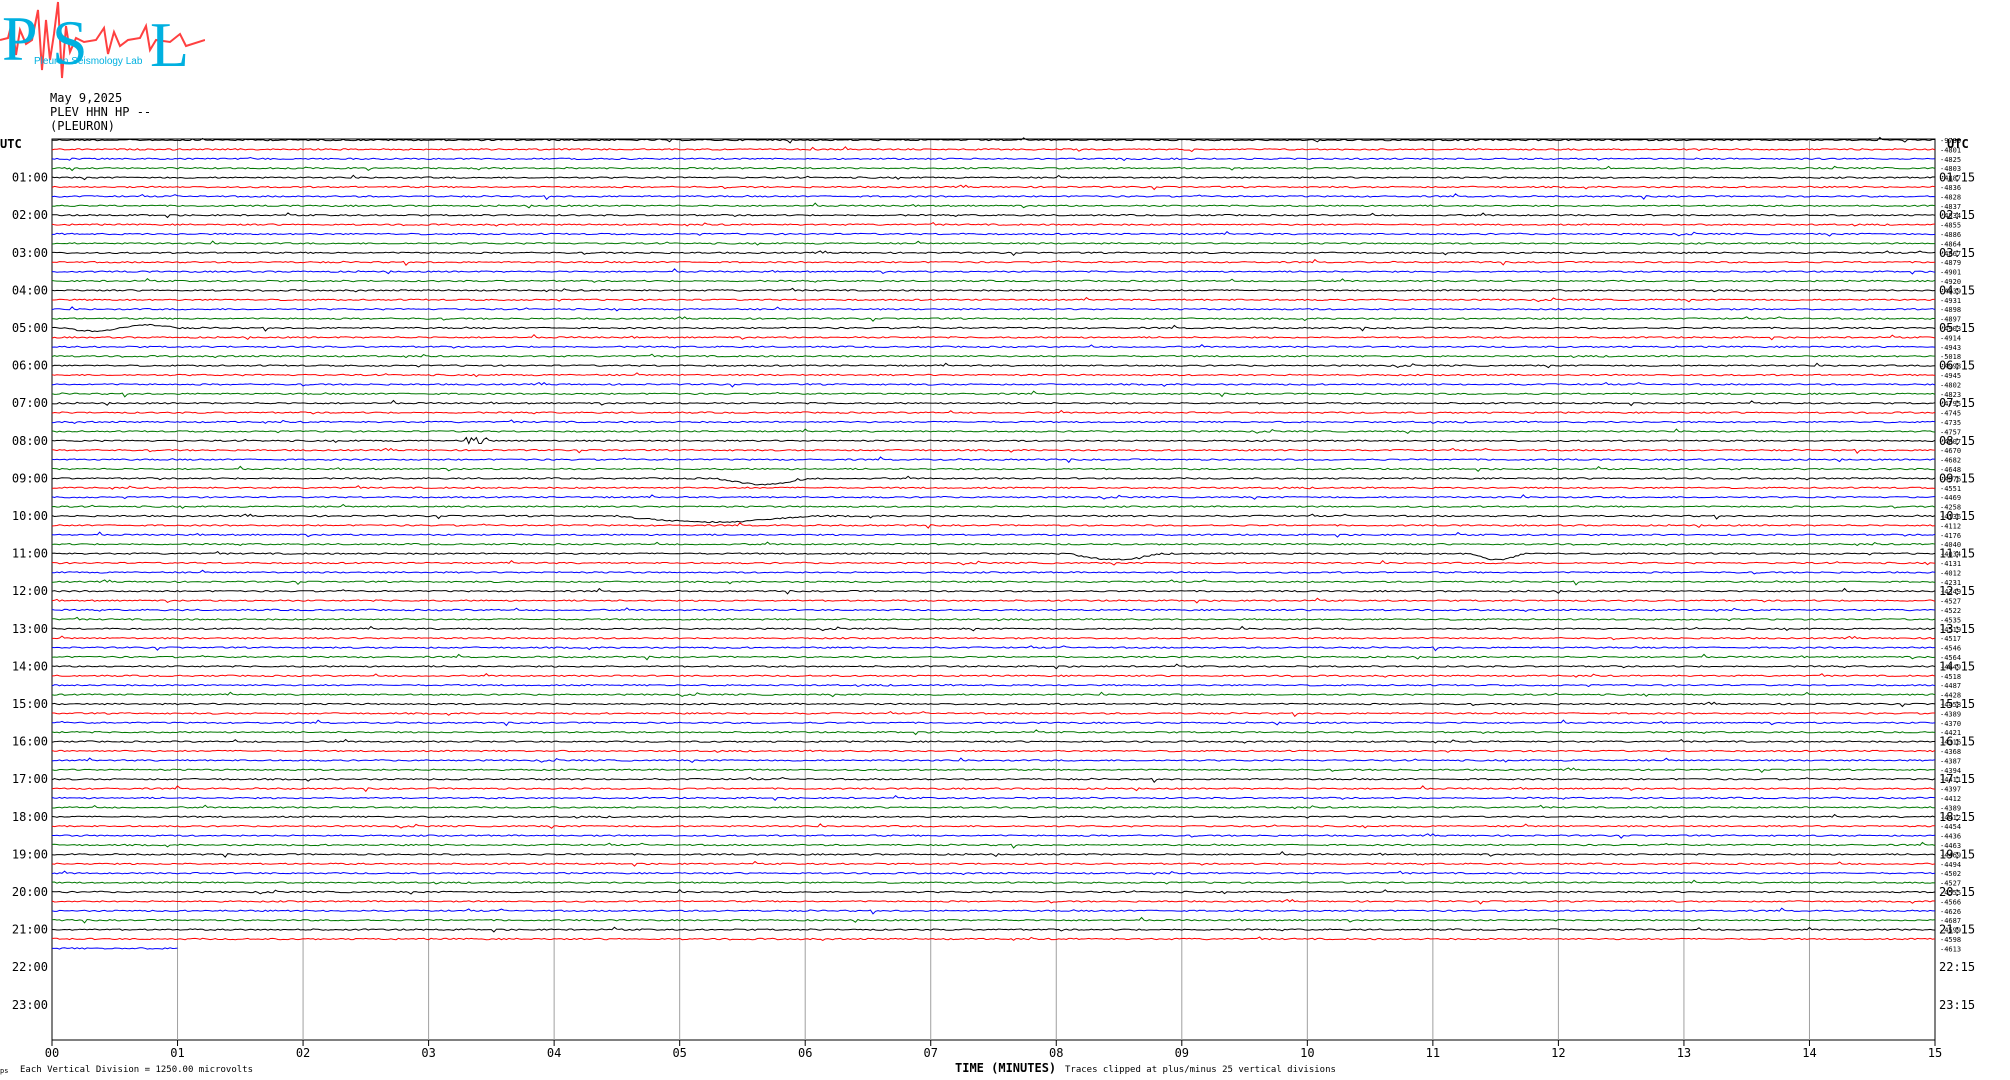 The width and height of the screenshot is (2010, 1080). I want to click on trace-offset-label: -4903, so click(1950, 329).